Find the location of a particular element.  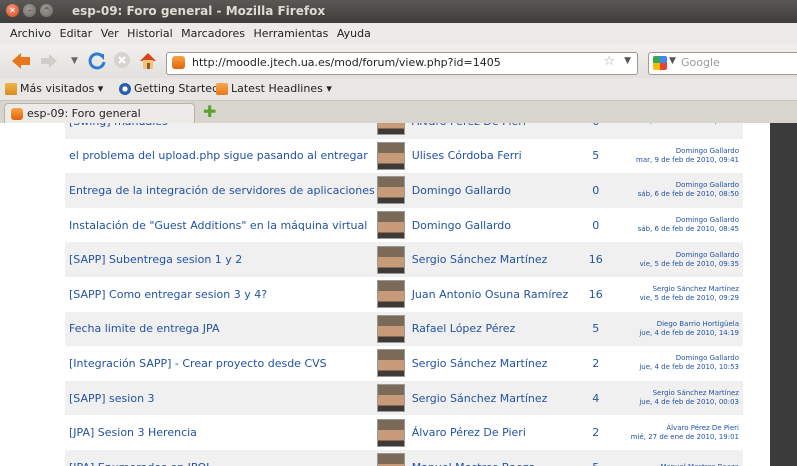

replies-count: 4 is located at coordinates (595, 398).